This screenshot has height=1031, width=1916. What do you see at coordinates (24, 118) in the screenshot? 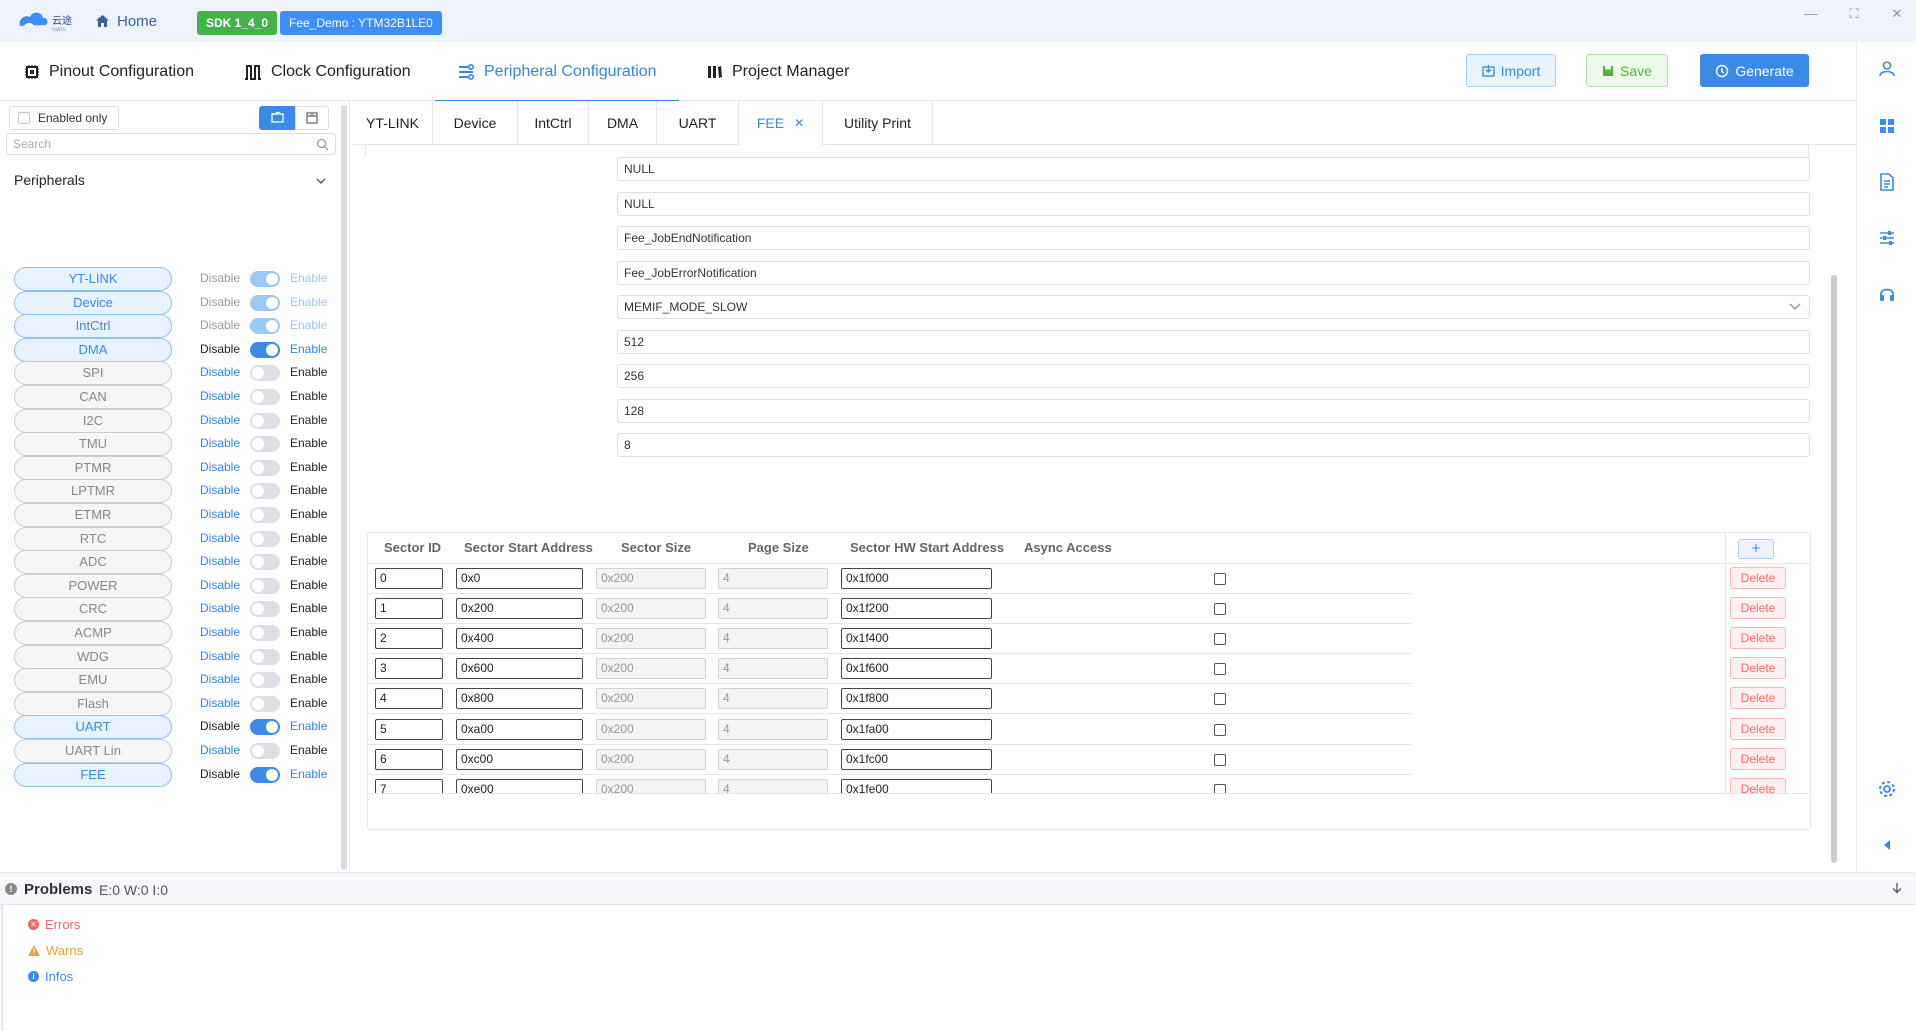
I see `checkbox-box` at bounding box center [24, 118].